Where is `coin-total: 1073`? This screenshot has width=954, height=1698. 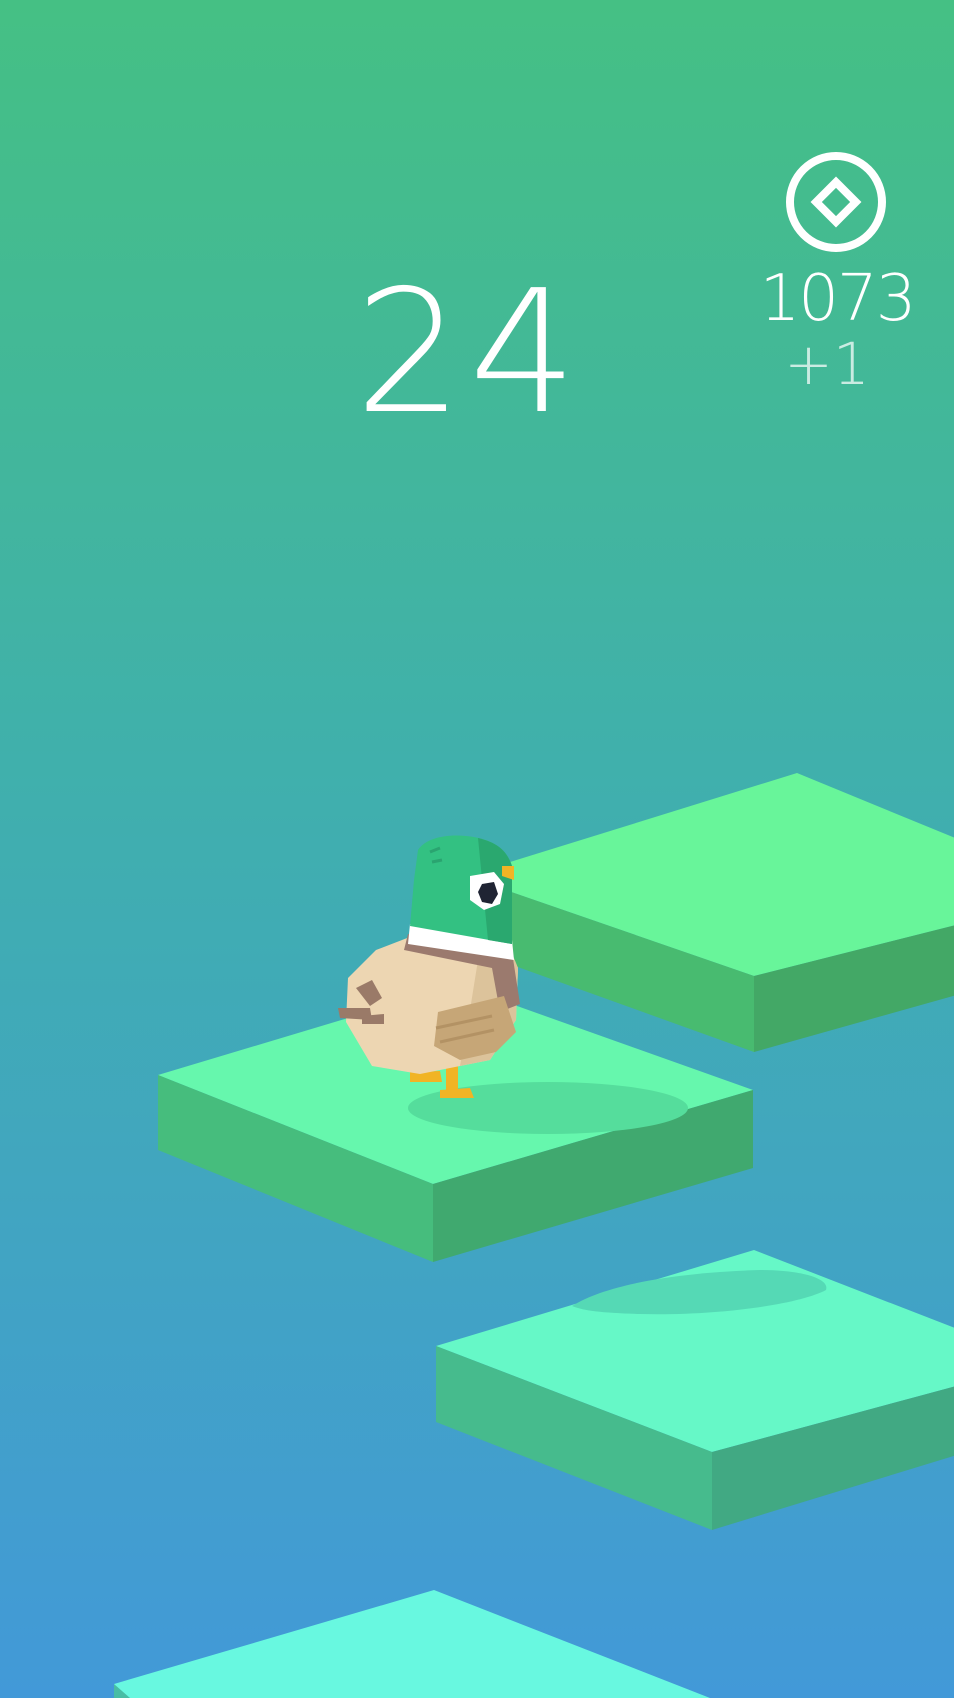 coin-total: 1073 is located at coordinates (838, 299).